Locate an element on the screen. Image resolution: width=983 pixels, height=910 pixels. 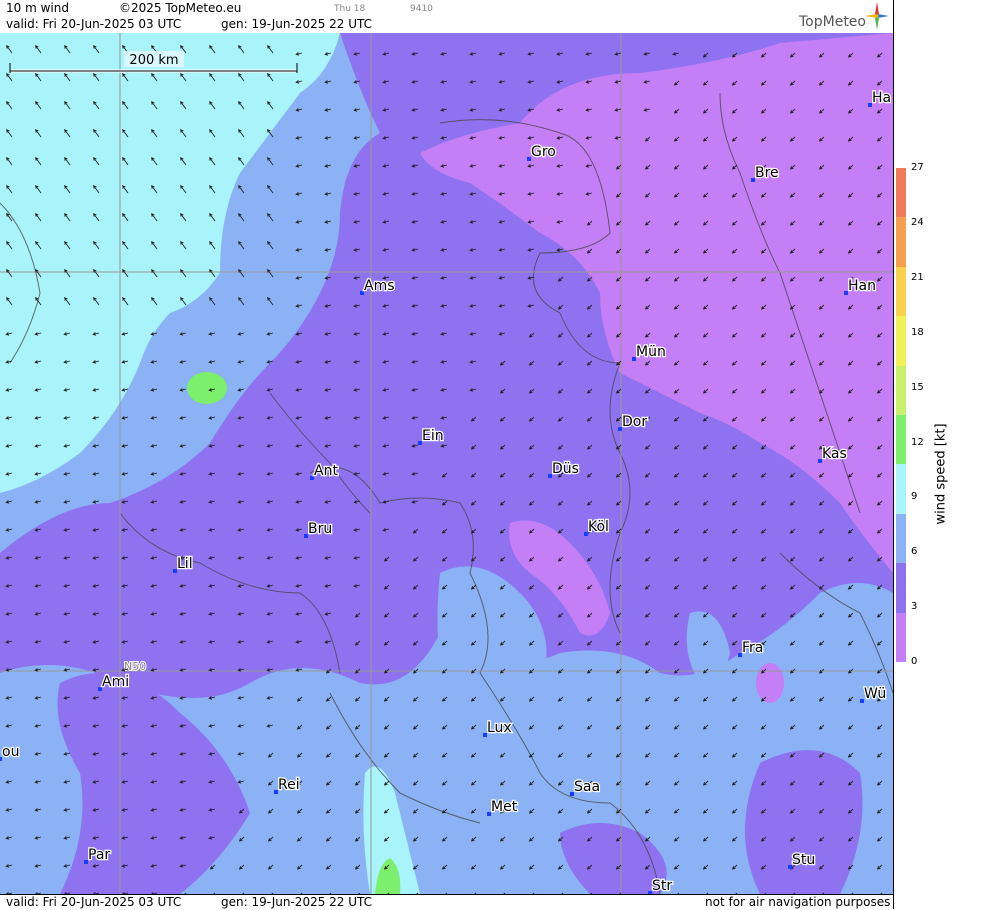
city-label: Ant is located at coordinates (326, 471).